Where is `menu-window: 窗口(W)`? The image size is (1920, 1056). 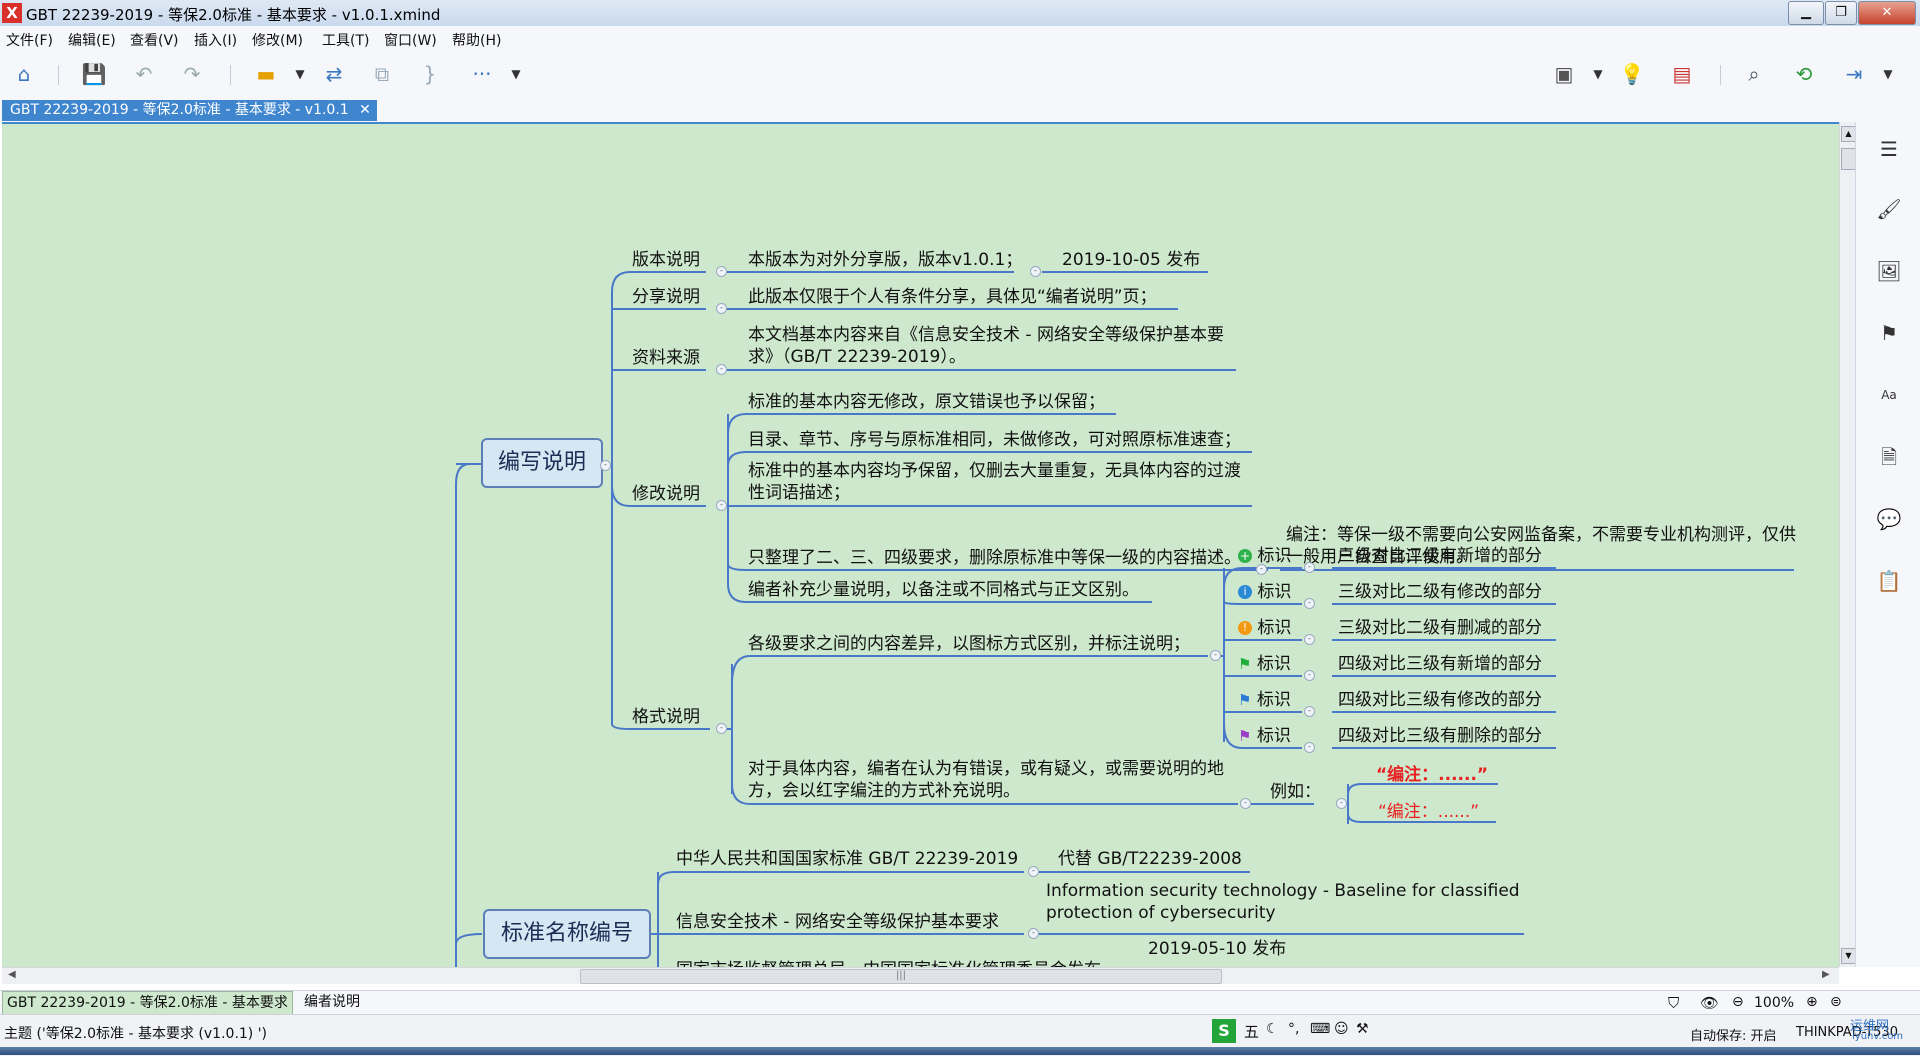
menu-window: 窗口(W) is located at coordinates (410, 40).